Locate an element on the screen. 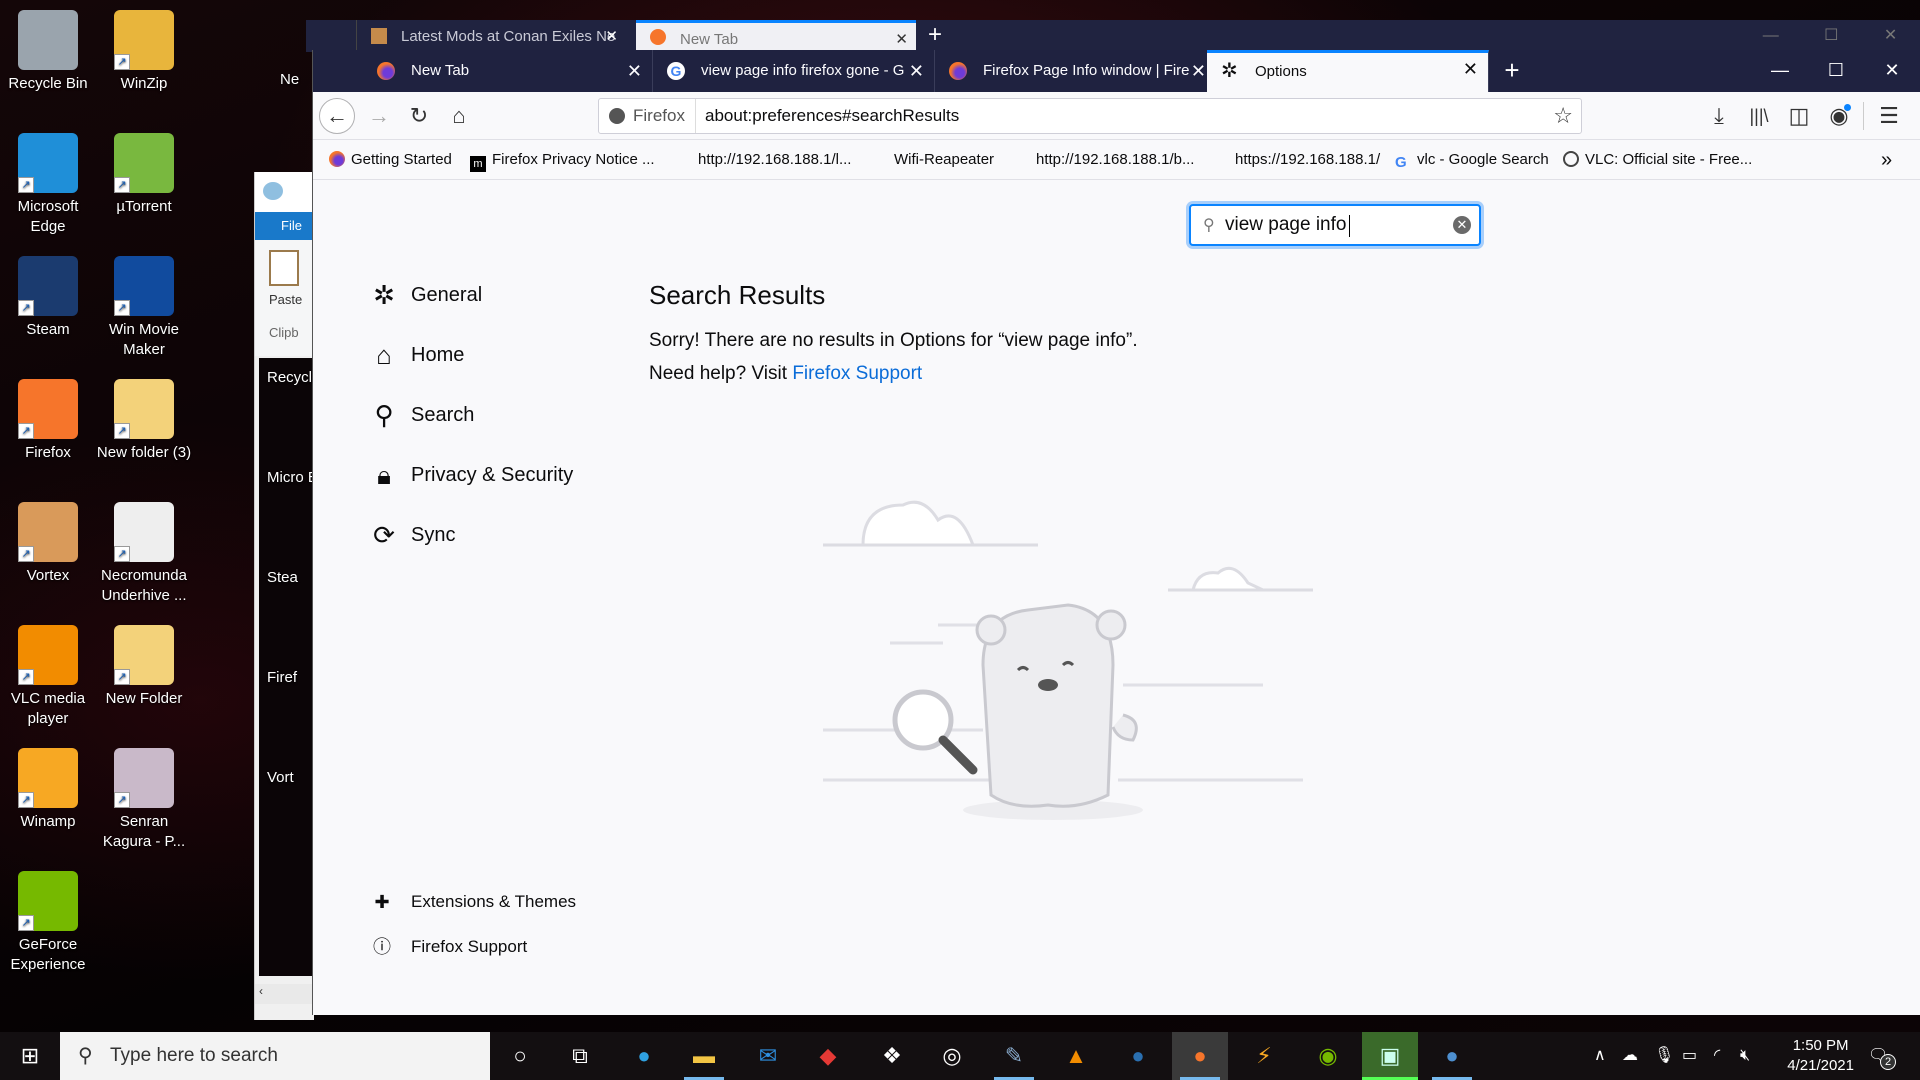 The height and width of the screenshot is (1080, 1920). reload-button: ↻ is located at coordinates (419, 116).